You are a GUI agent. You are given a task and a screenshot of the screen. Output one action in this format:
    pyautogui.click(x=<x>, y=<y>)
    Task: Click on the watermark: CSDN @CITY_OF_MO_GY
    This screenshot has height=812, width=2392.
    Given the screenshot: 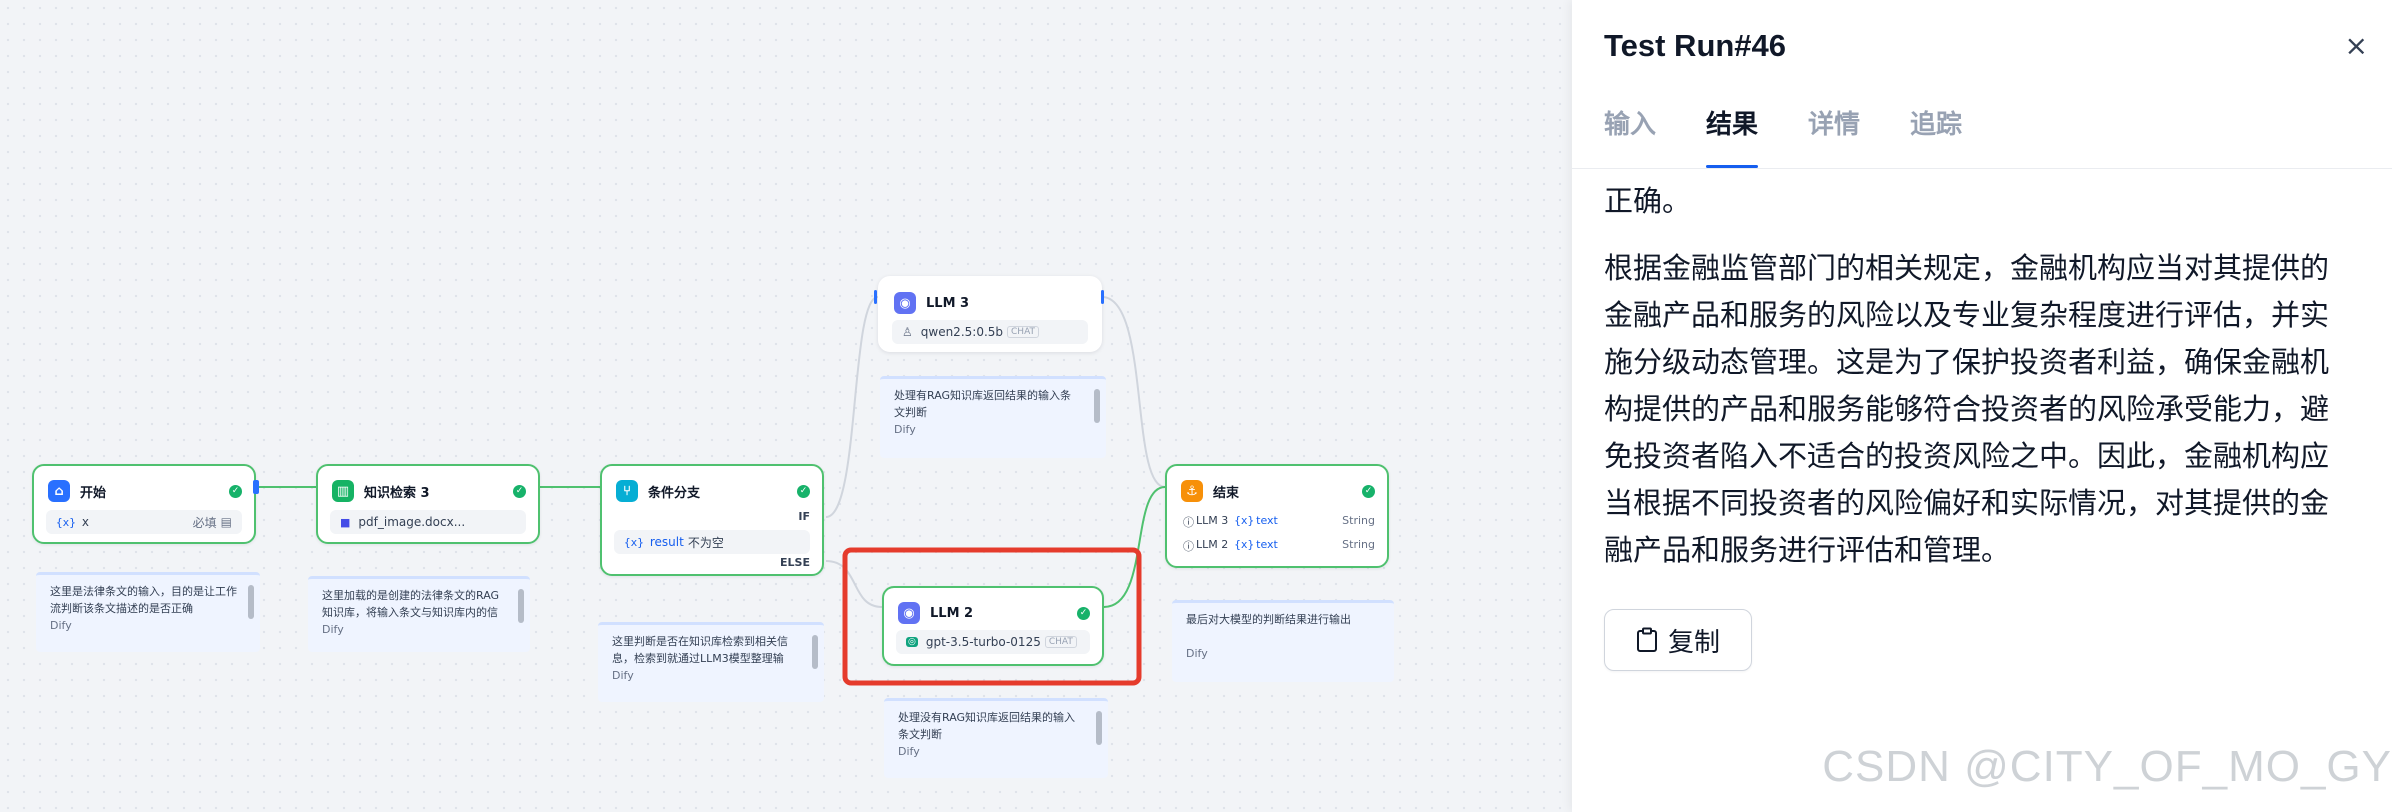 What is the action you would take?
    pyautogui.click(x=2107, y=766)
    